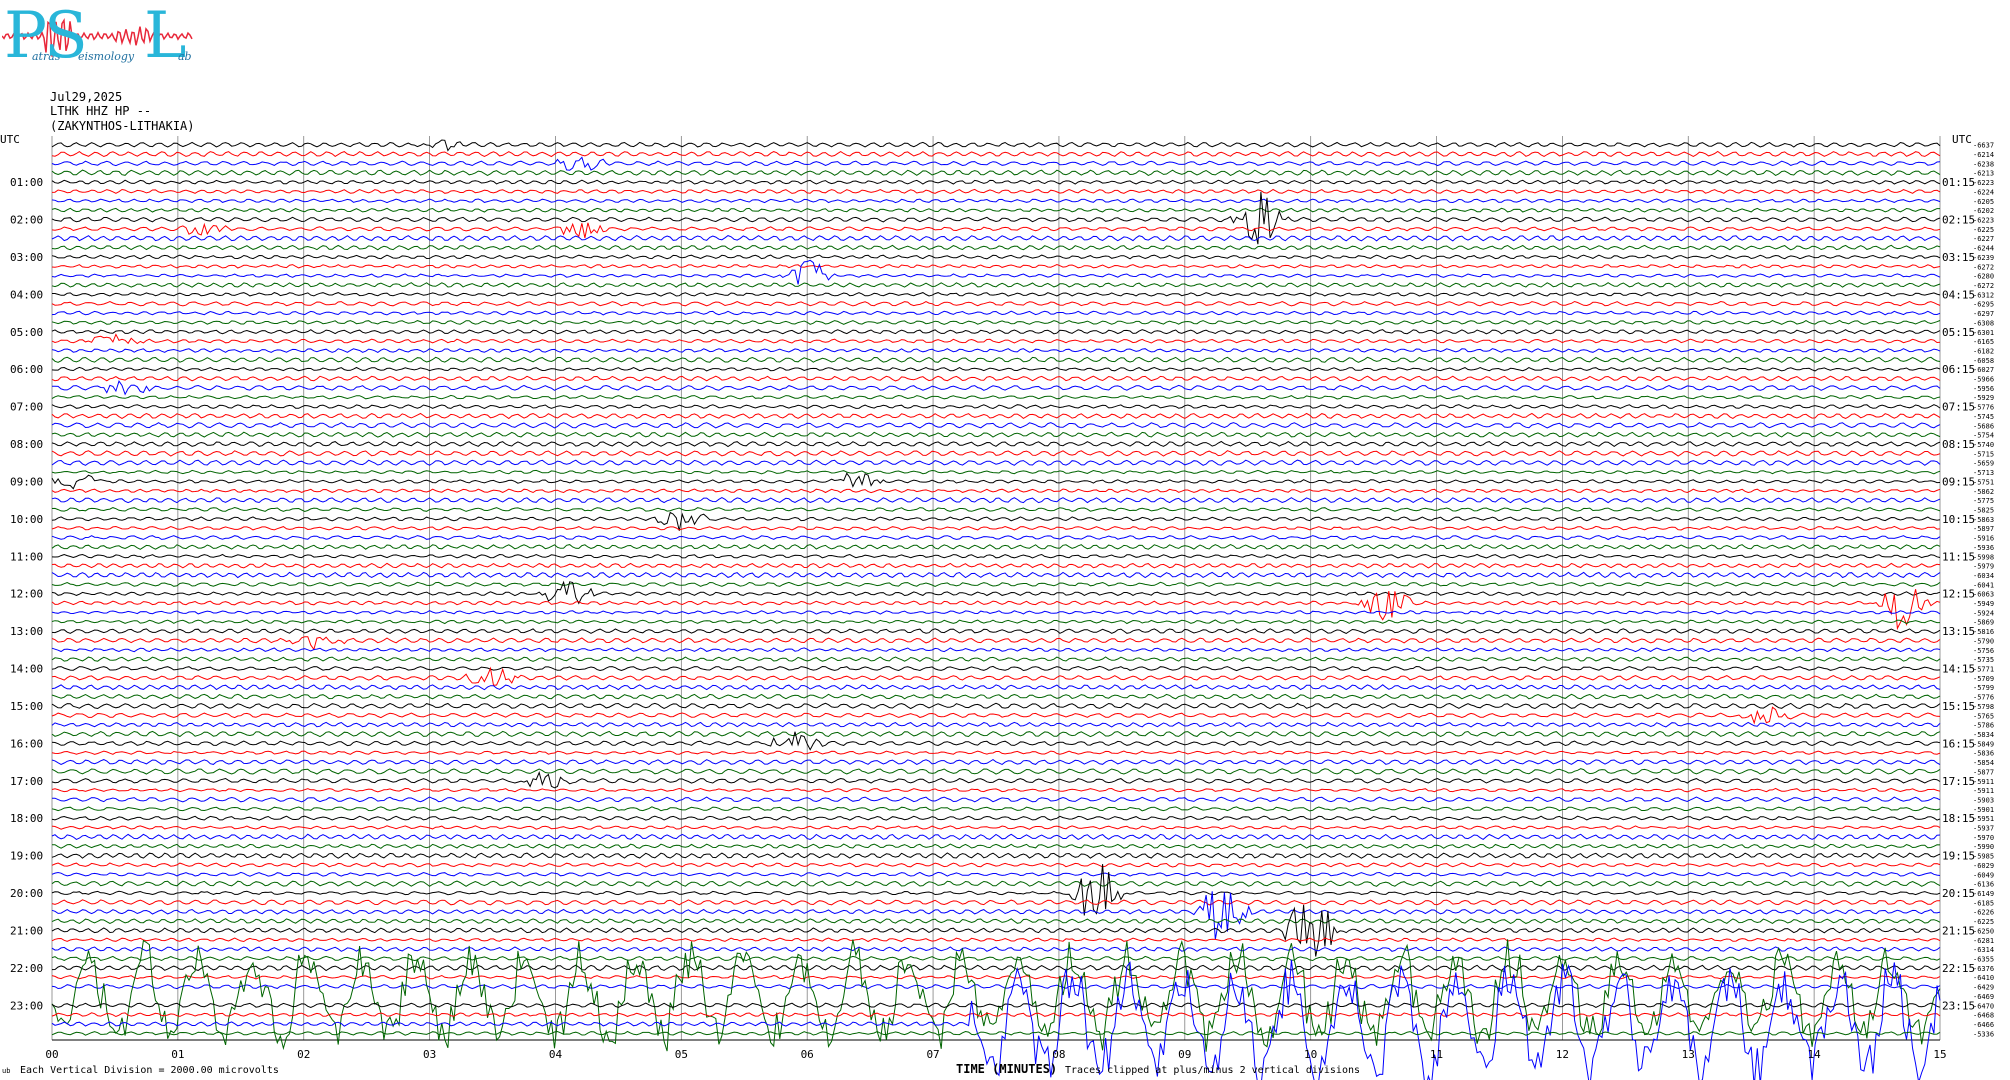 The image size is (2010, 1080). What do you see at coordinates (26, 294) in the screenshot?
I see `left-hour-label: 04:00` at bounding box center [26, 294].